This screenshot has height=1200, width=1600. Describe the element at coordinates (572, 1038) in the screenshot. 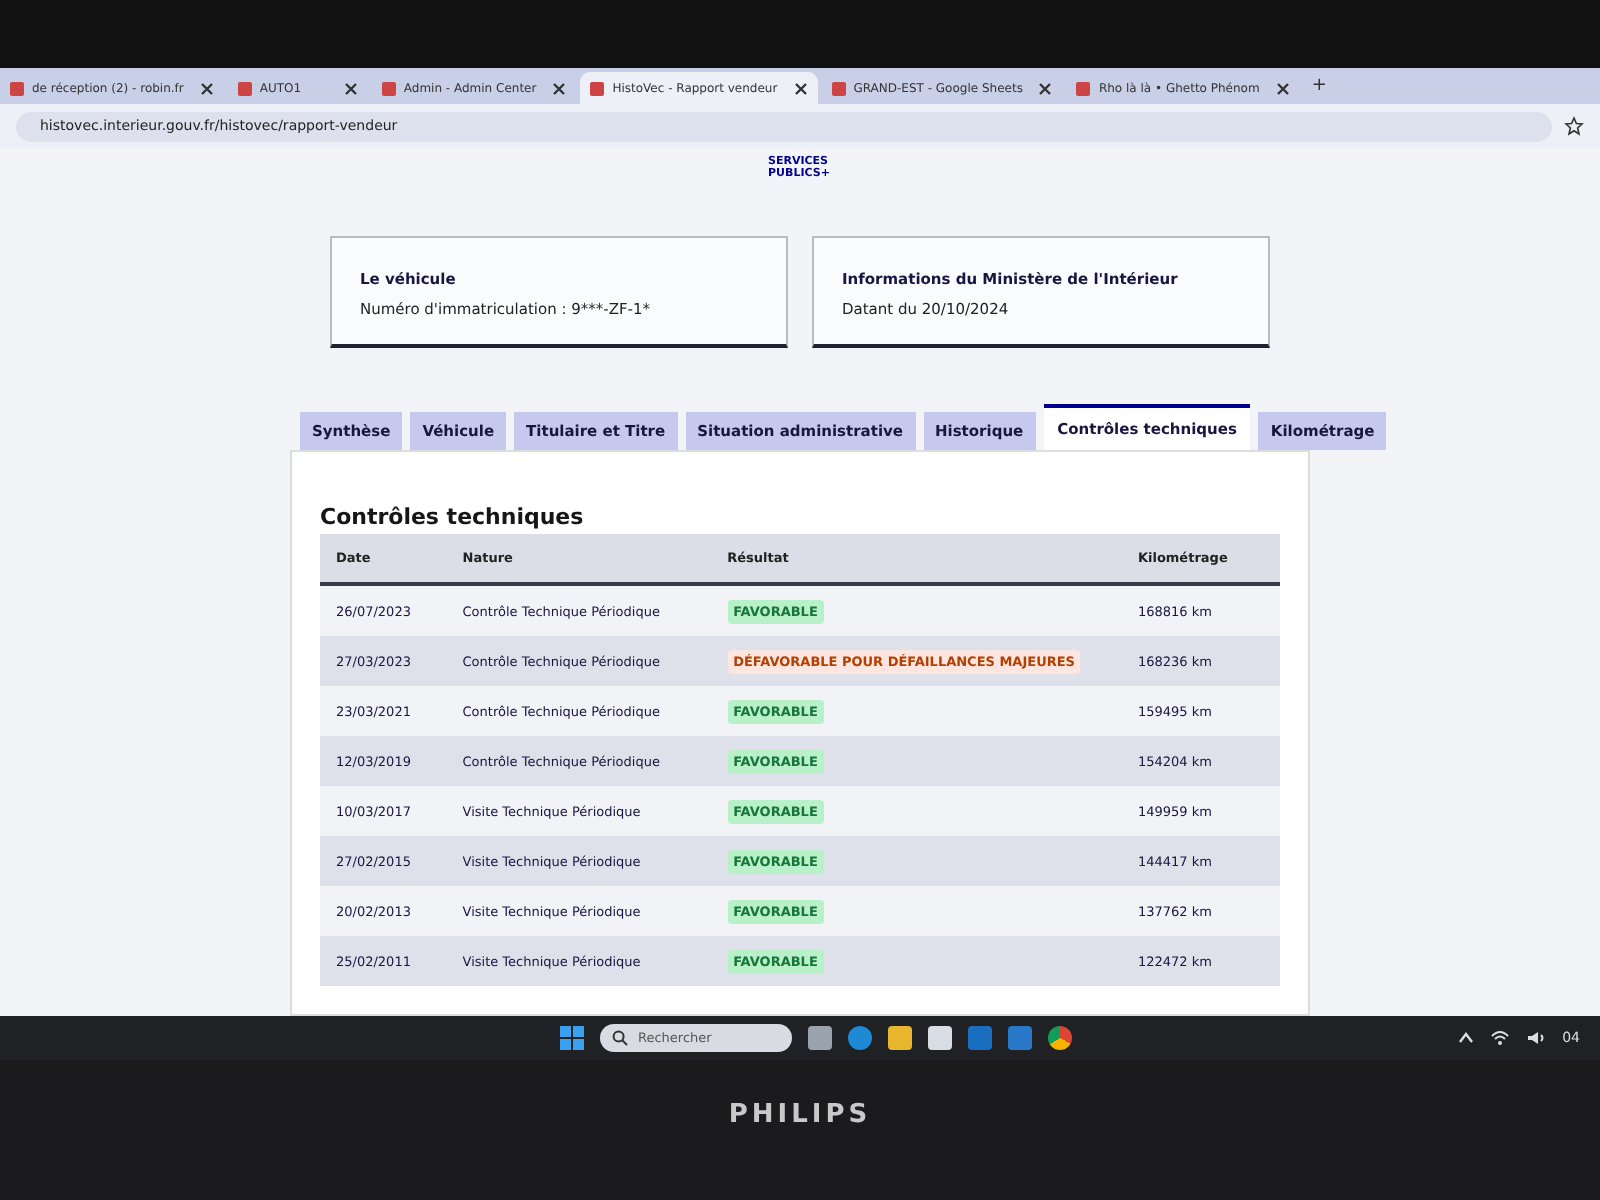

I see `windows-icon` at that location.